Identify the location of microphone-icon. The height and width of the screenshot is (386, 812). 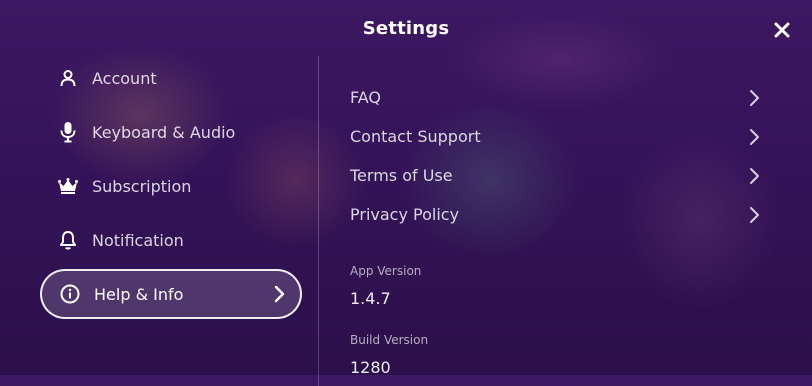
(68, 132).